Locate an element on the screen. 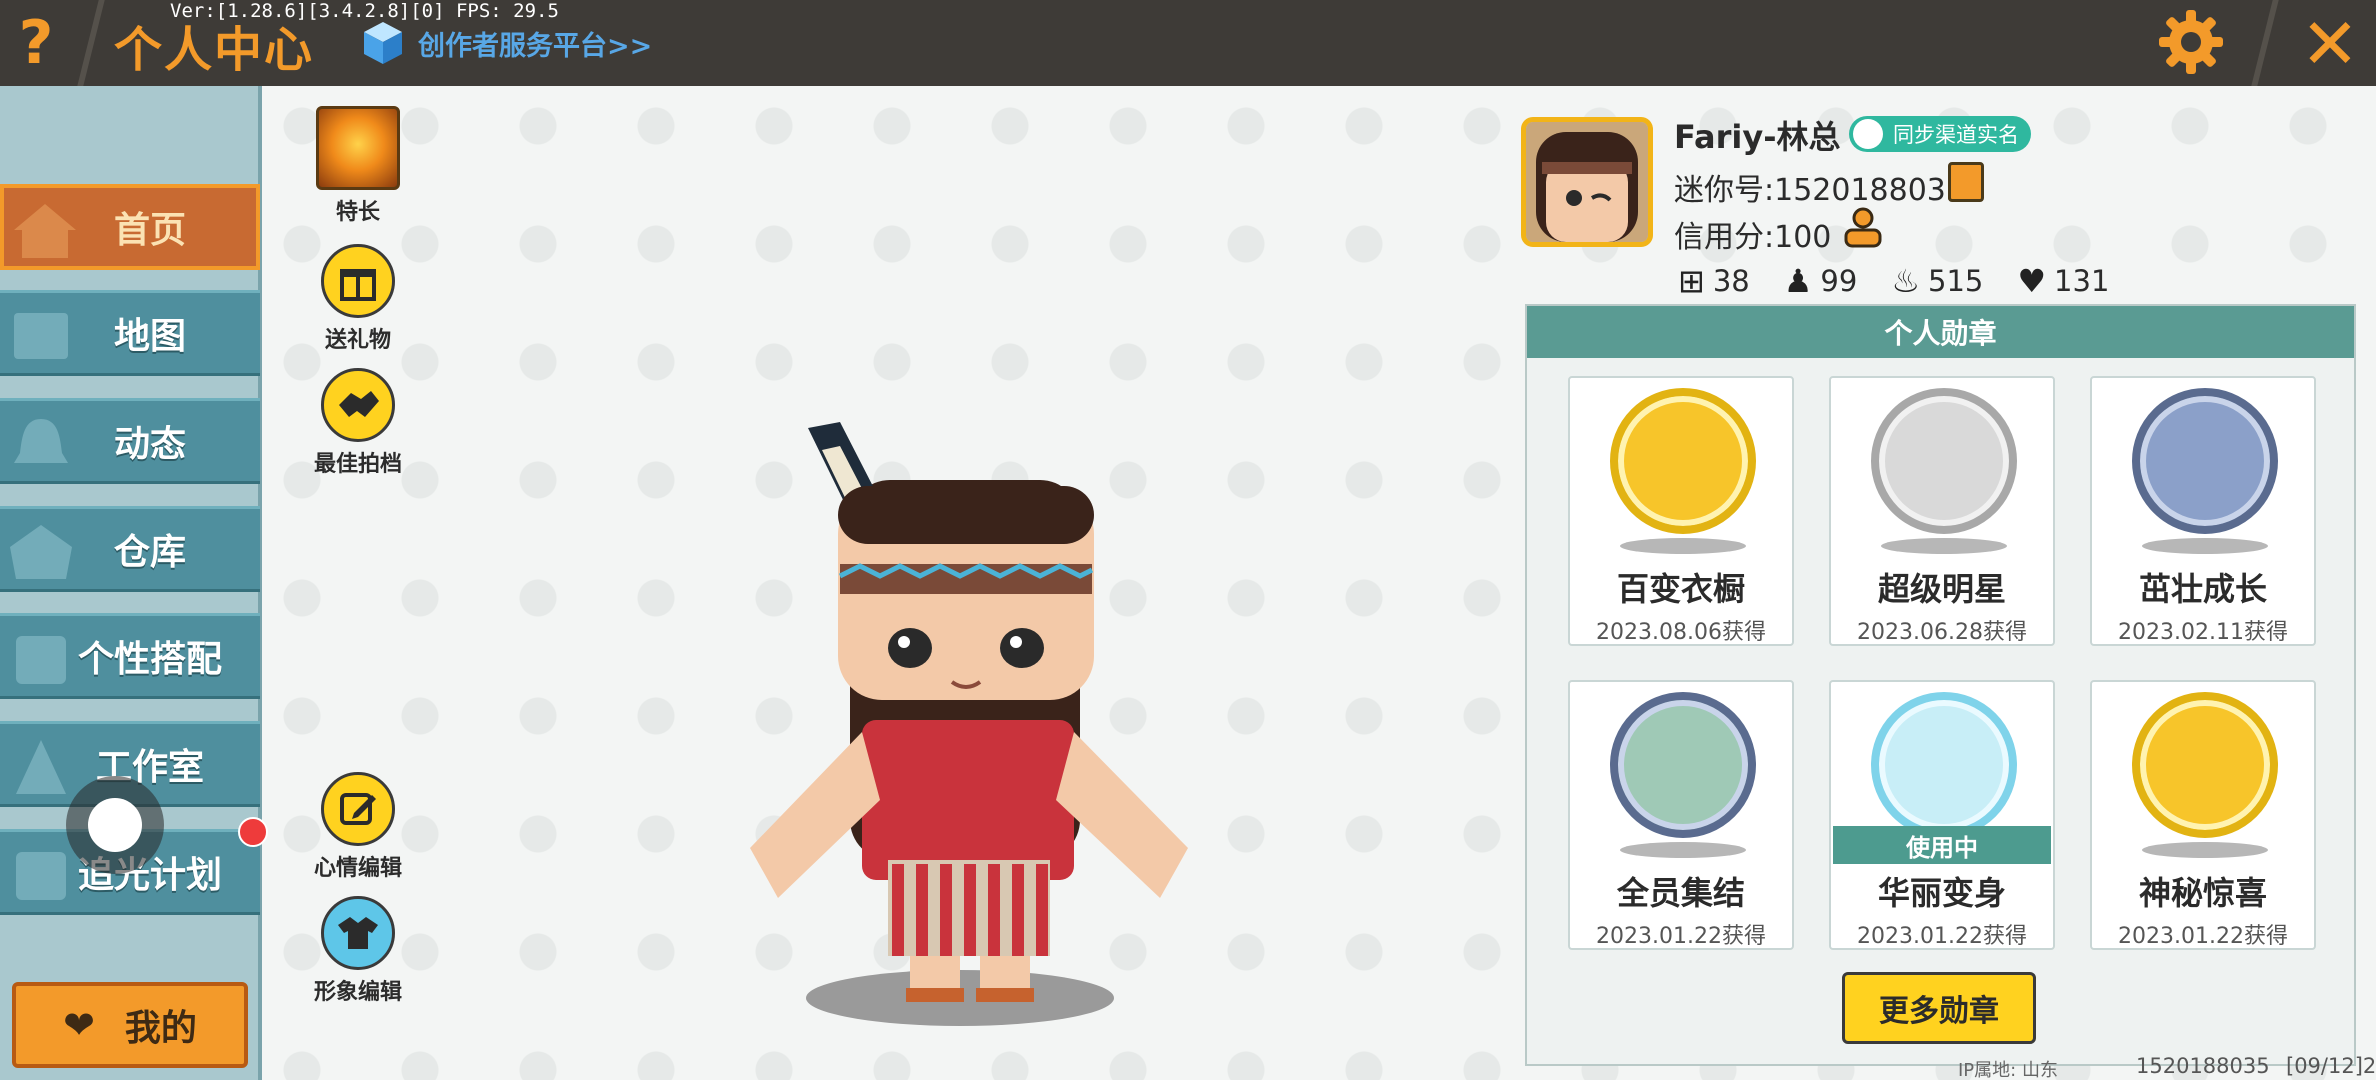 The width and height of the screenshot is (2376, 1080). sidebar-item-label: 地图 is located at coordinates (149, 336).